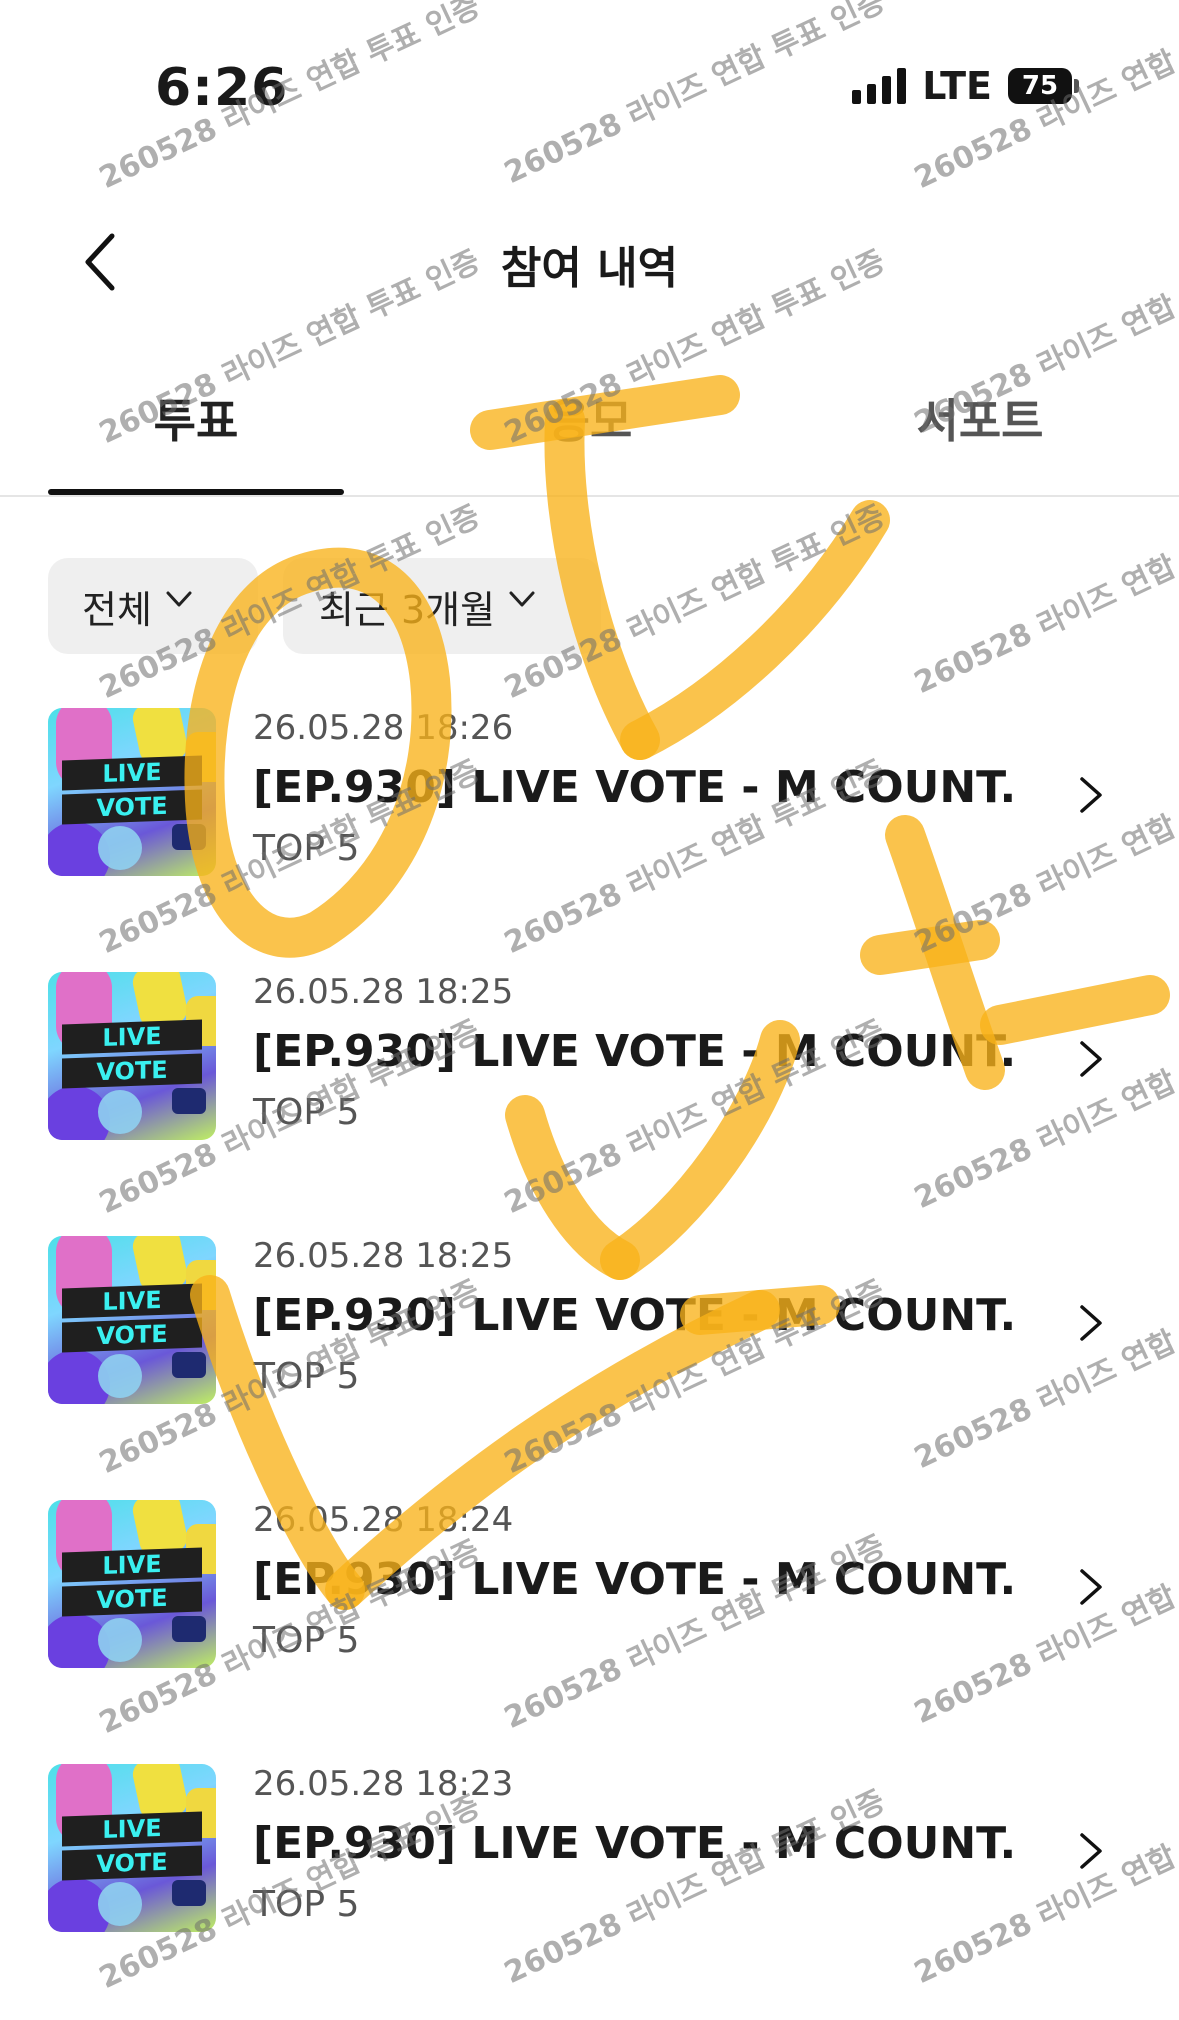 The width and height of the screenshot is (1179, 2020). What do you see at coordinates (589, 268) in the screenshot?
I see `page-title: 참여 내역` at bounding box center [589, 268].